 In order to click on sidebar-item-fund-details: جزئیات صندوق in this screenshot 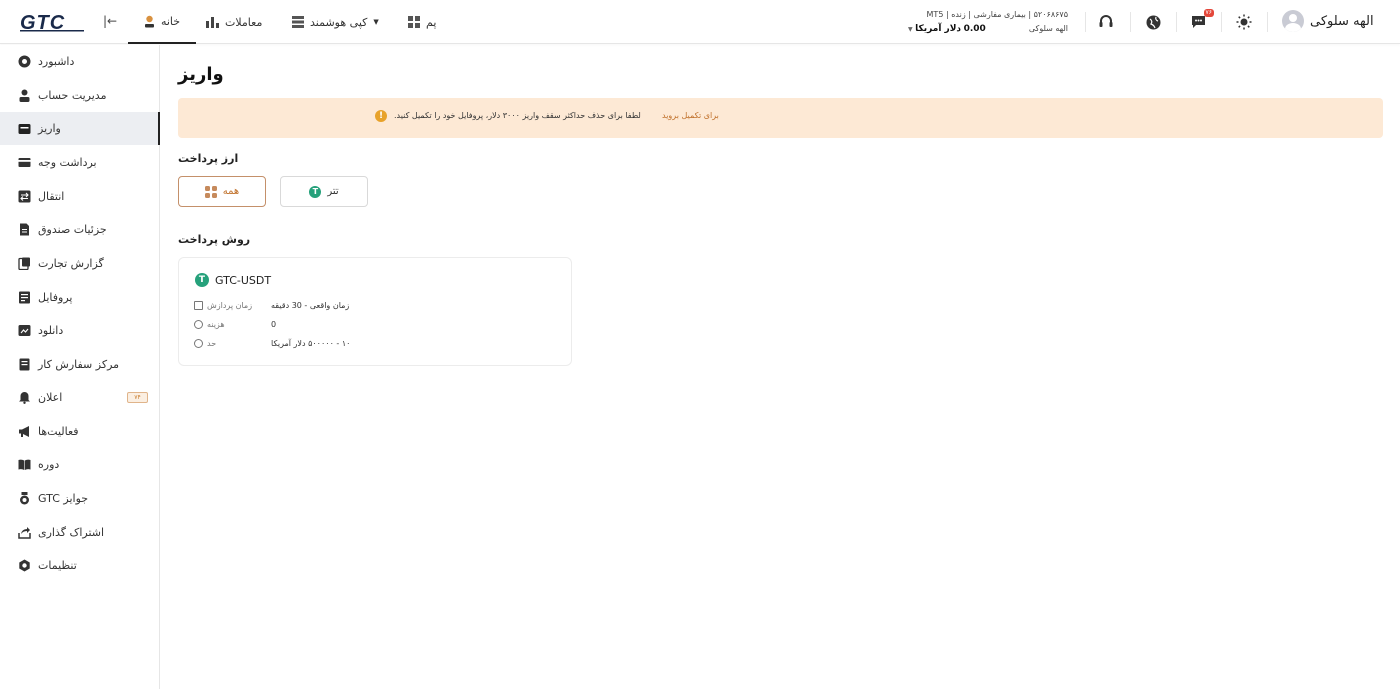, I will do `click(80, 229)`.